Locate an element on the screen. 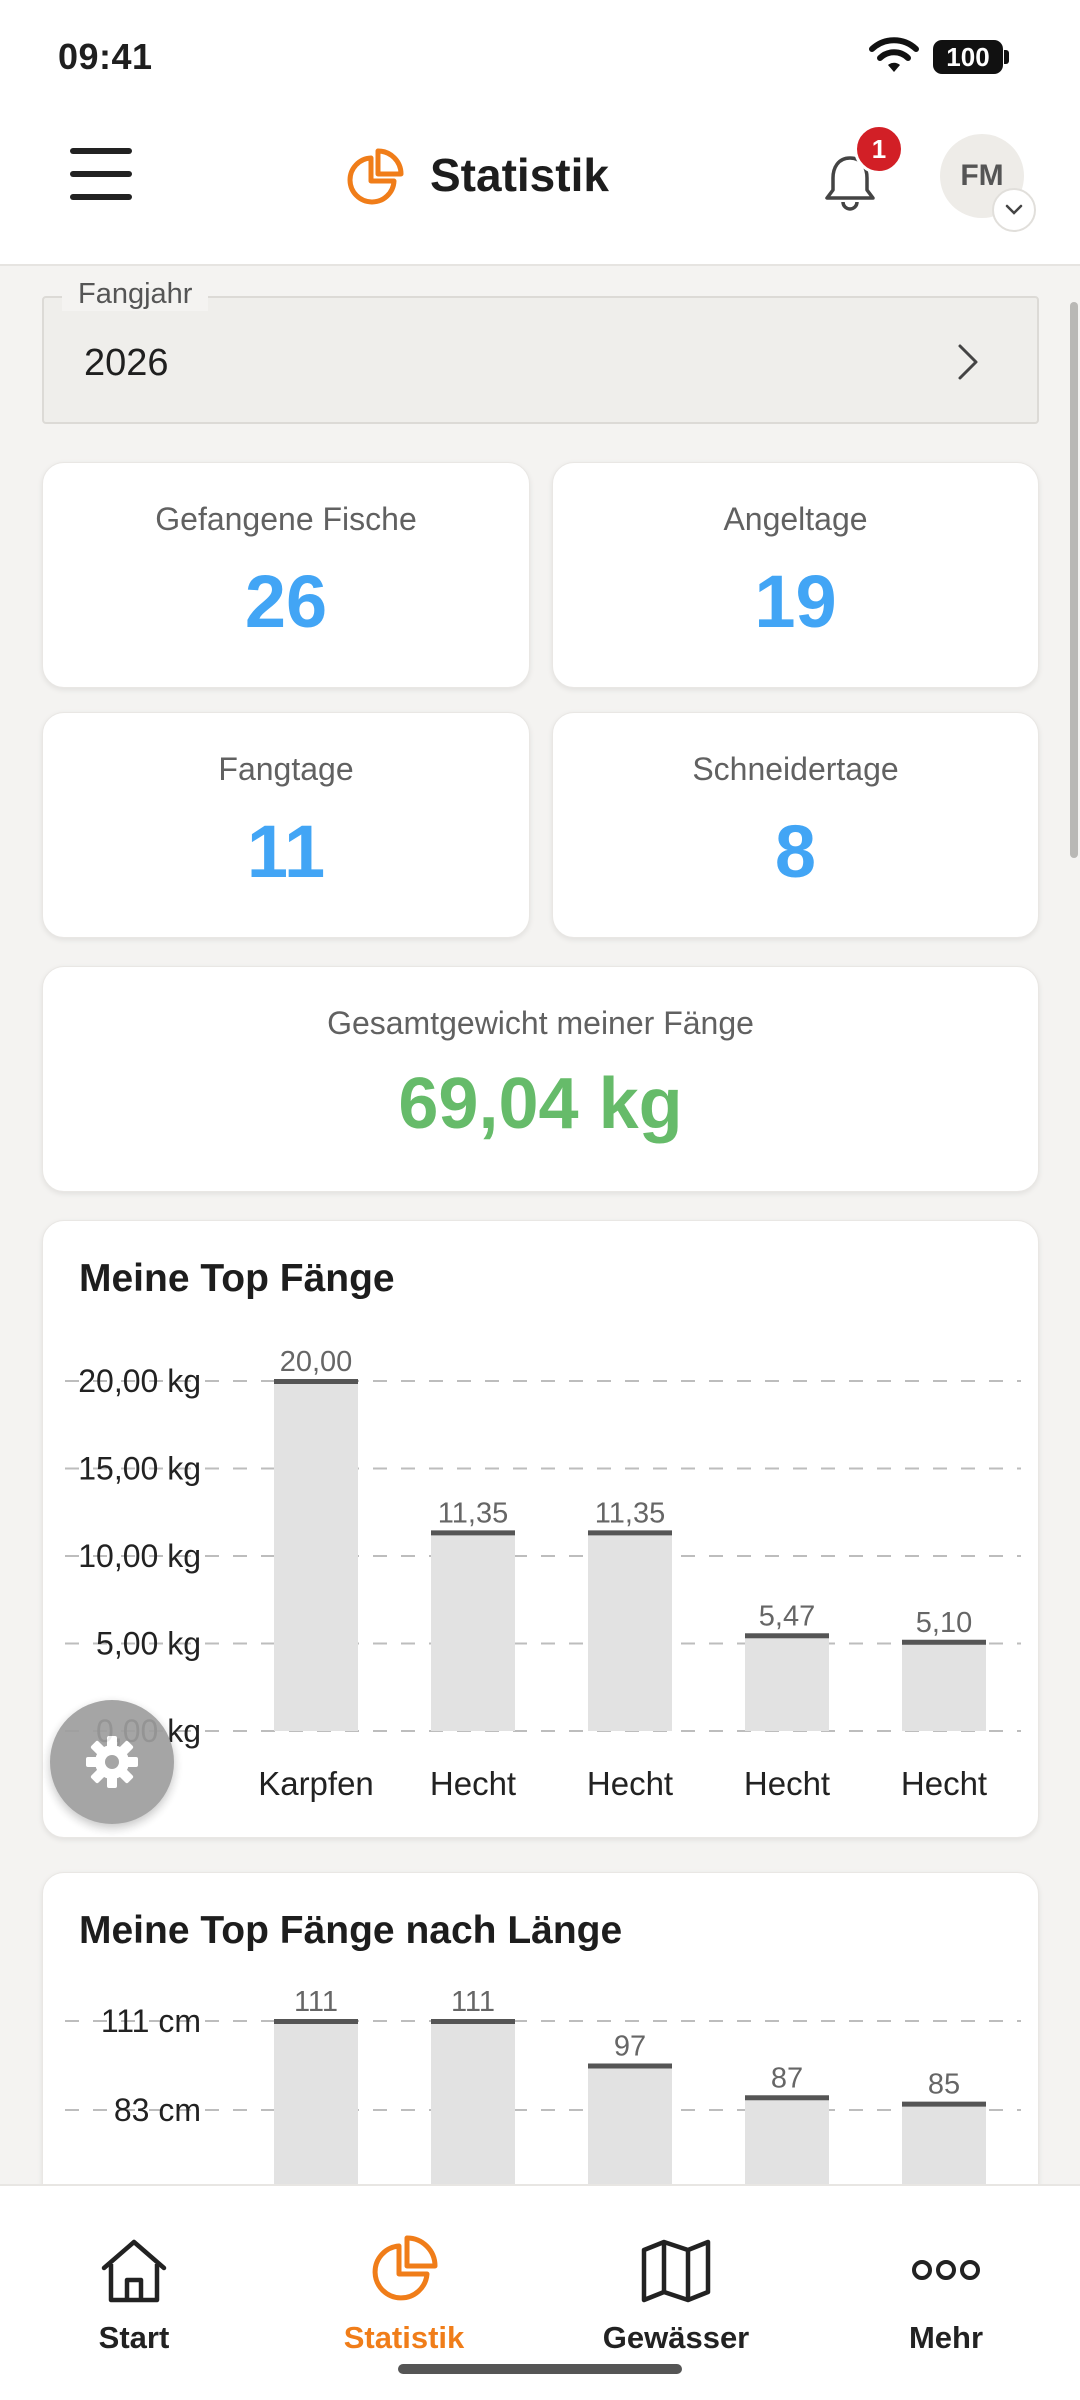 The width and height of the screenshot is (1080, 2400). chevron-down-icon is located at coordinates (1014, 210).